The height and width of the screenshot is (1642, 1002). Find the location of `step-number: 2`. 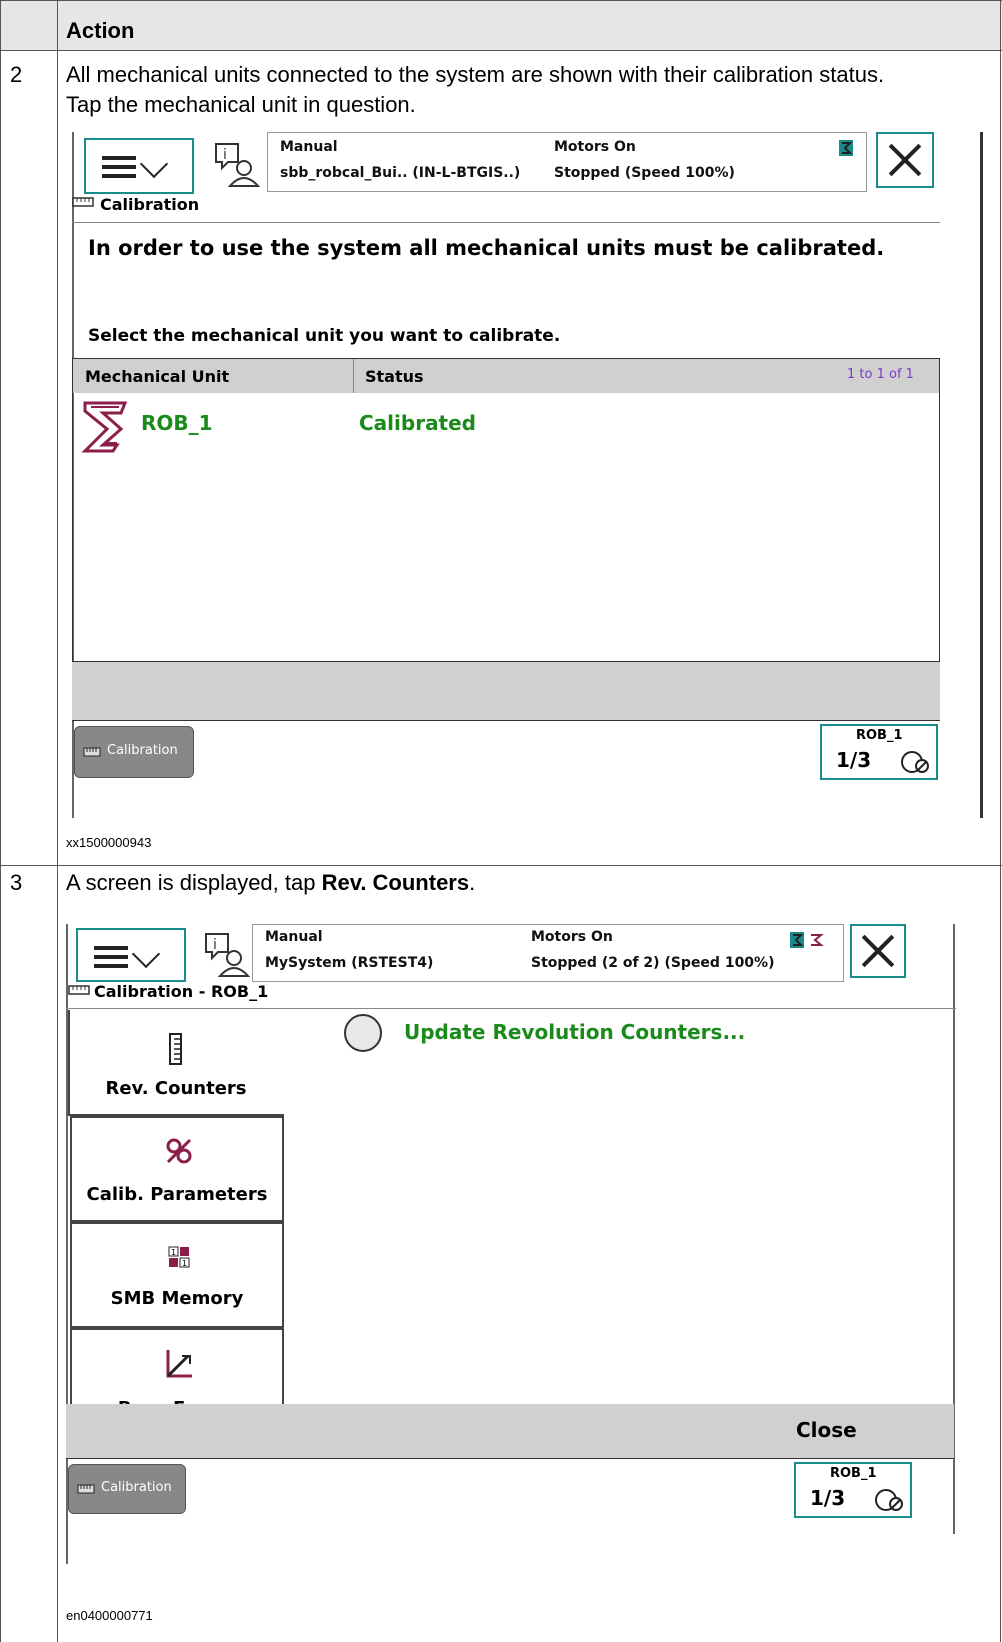

step-number: 2 is located at coordinates (16, 74).